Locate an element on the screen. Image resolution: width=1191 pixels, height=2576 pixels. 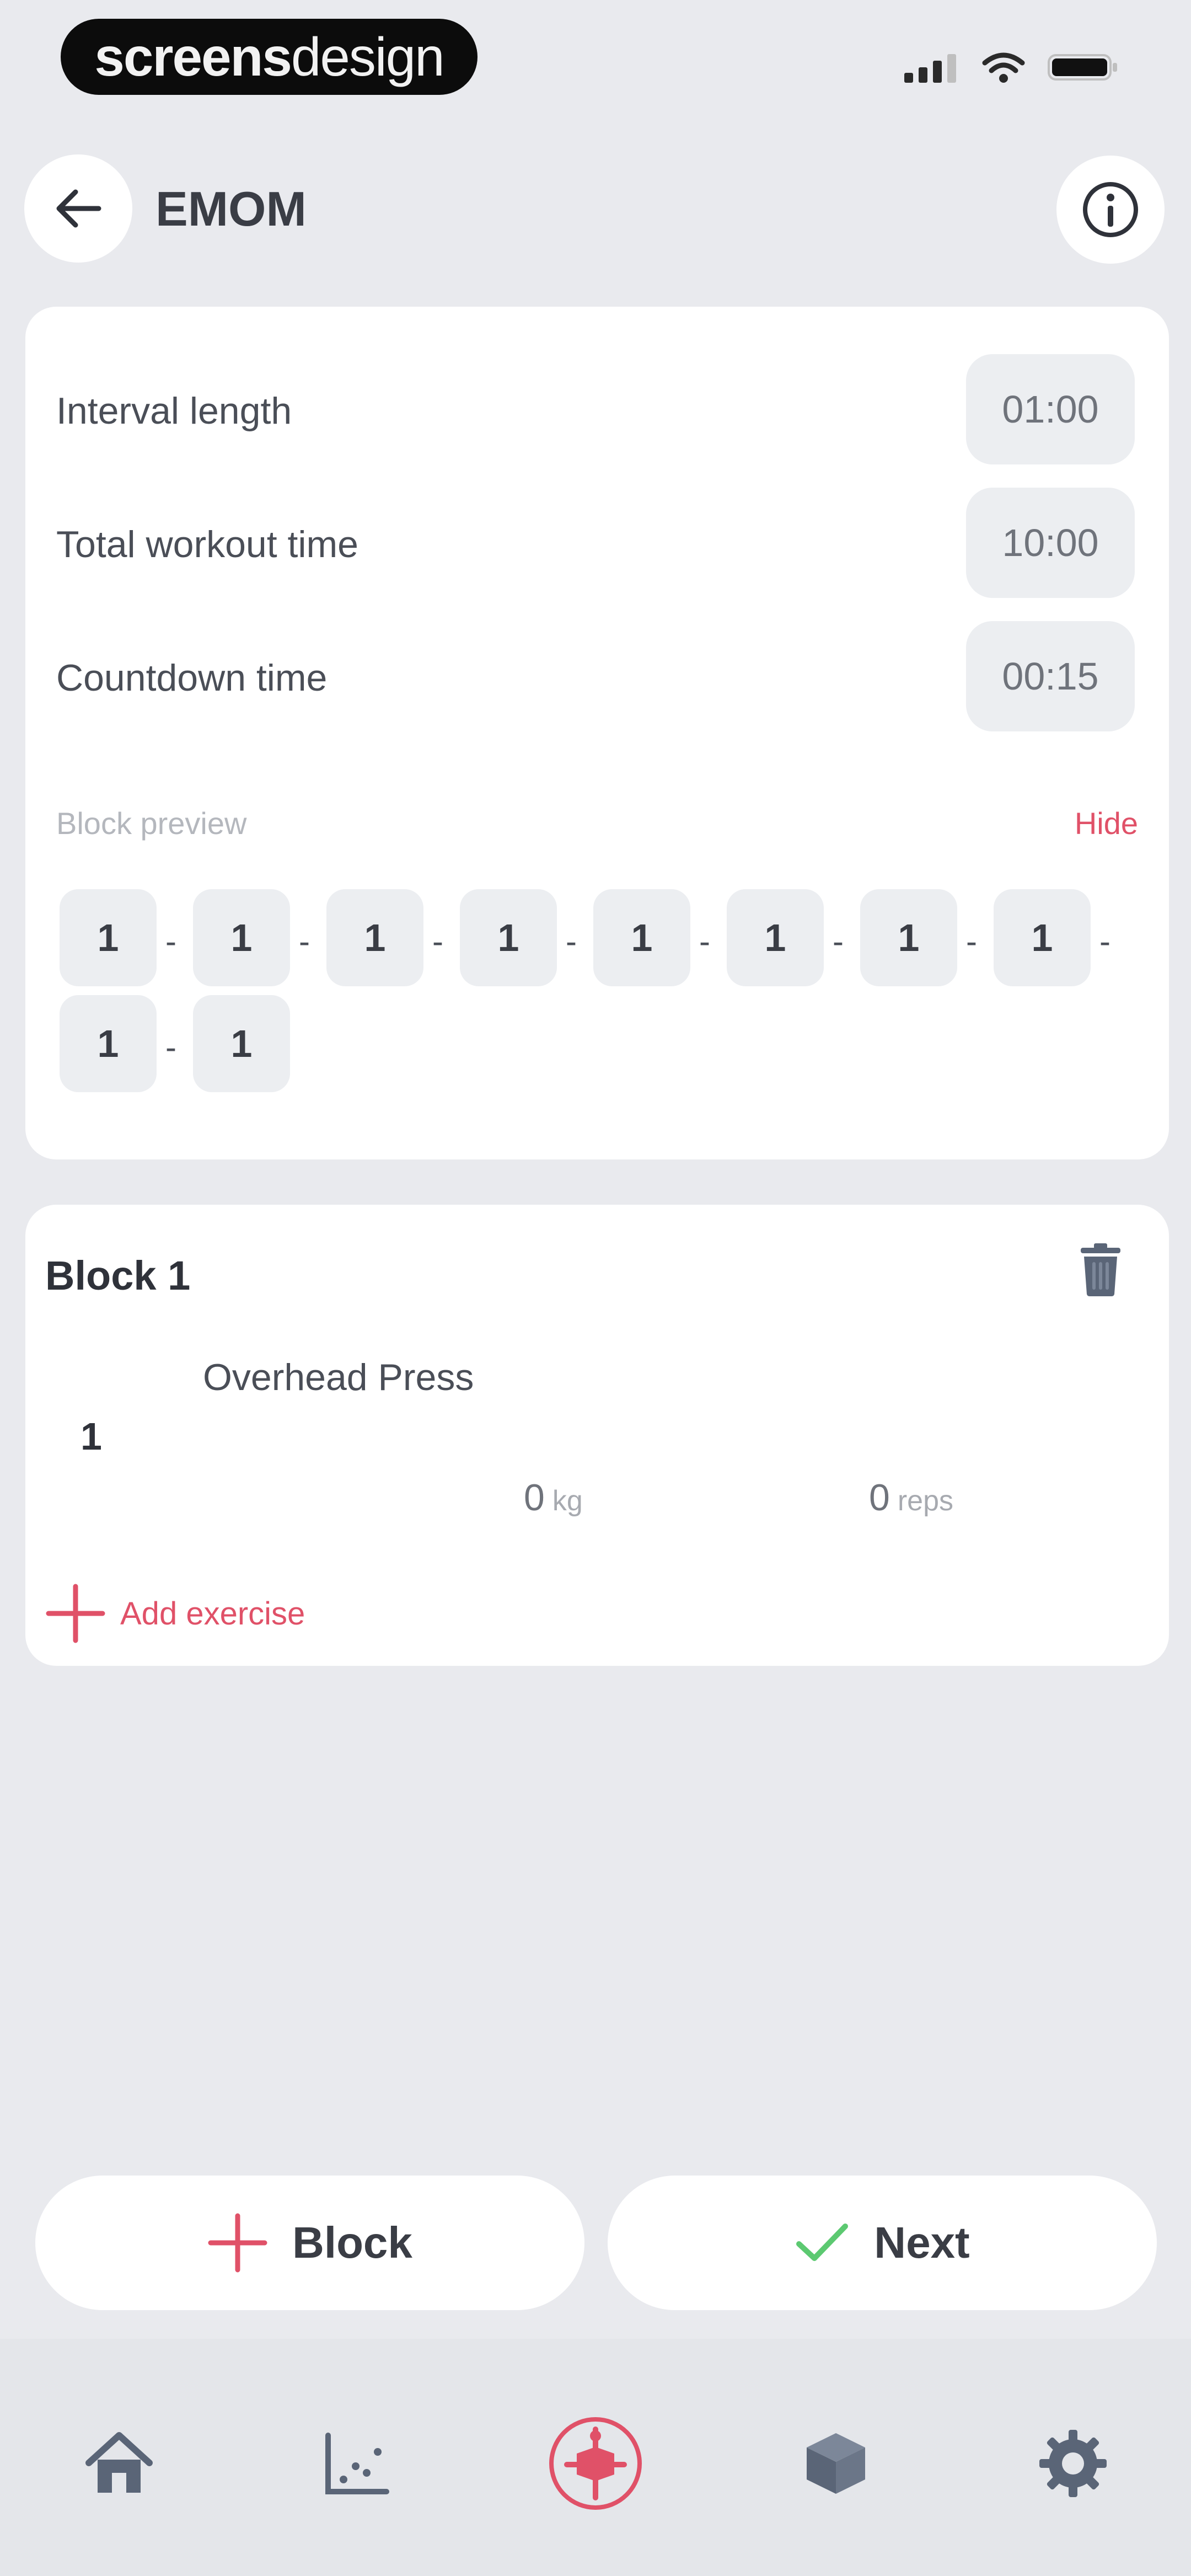
exercise-name: Overhead Press is located at coordinates (338, 1377).